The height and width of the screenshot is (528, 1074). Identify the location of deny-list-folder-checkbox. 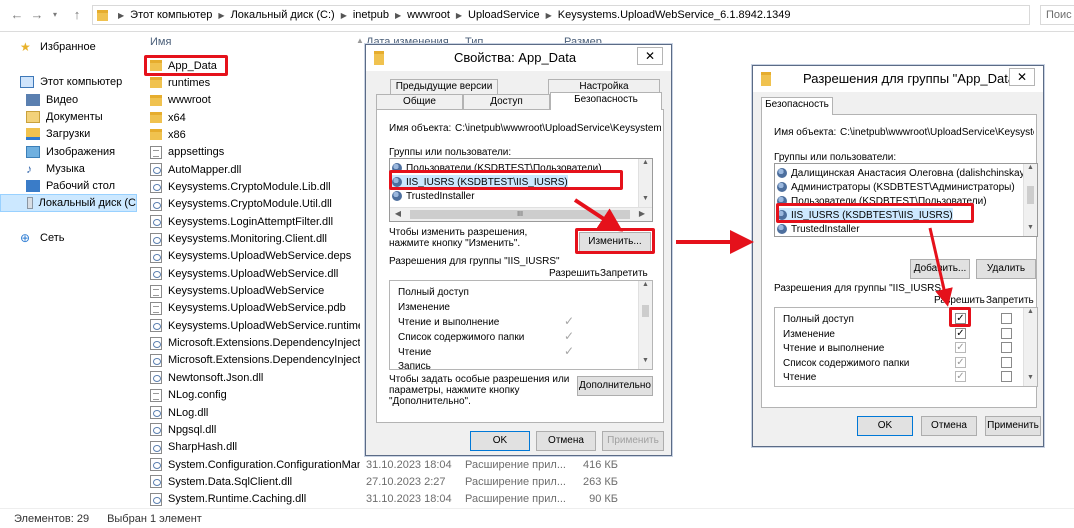
(1006, 362).